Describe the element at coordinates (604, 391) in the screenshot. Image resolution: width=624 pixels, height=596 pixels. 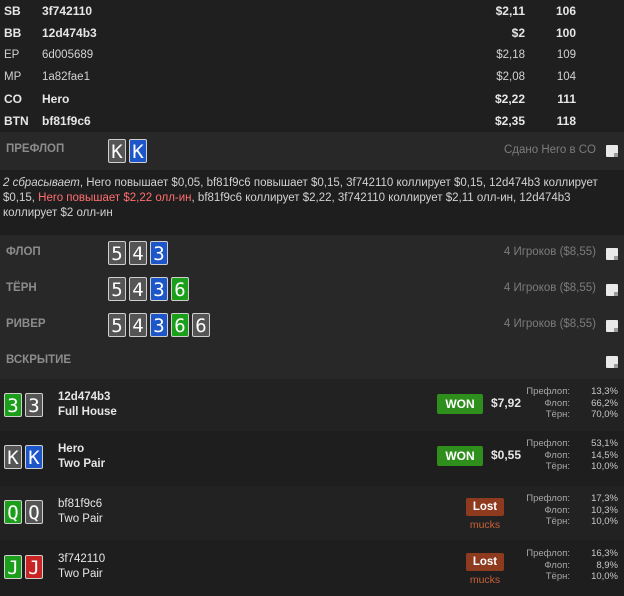
I see `equity-value: 13,3%` at that location.